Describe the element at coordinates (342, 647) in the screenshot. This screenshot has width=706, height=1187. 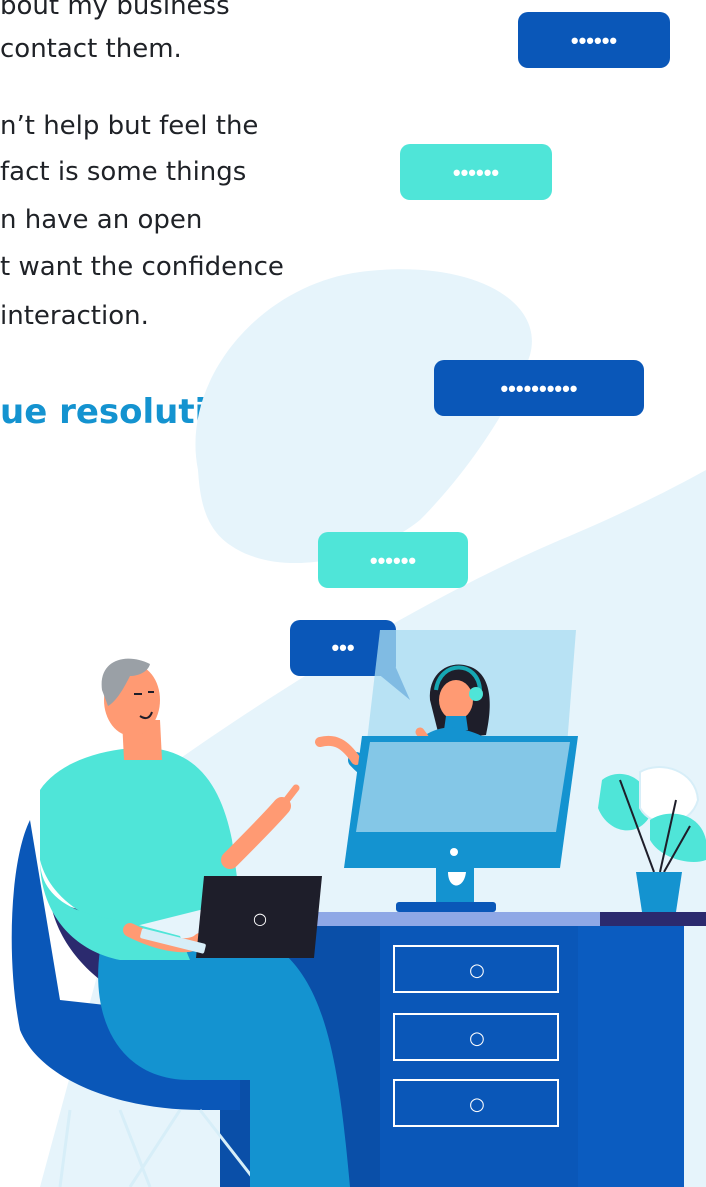
I see `bubble-dots: •••` at that location.